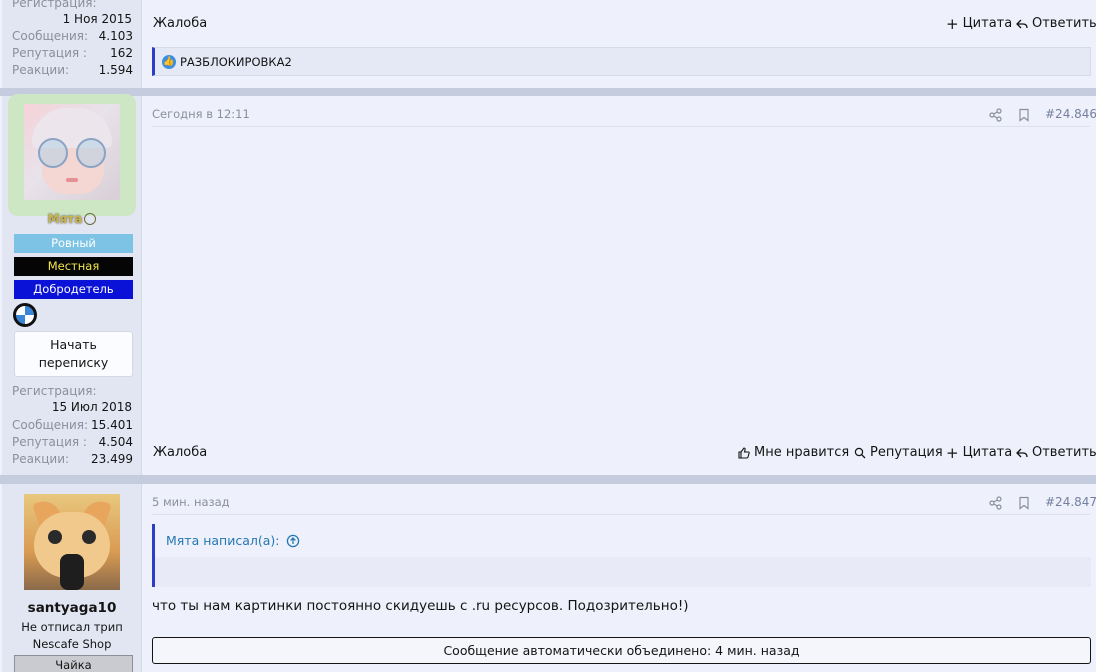 The height and width of the screenshot is (672, 1096). What do you see at coordinates (90, 219) in the screenshot?
I see `clock-icon` at bounding box center [90, 219].